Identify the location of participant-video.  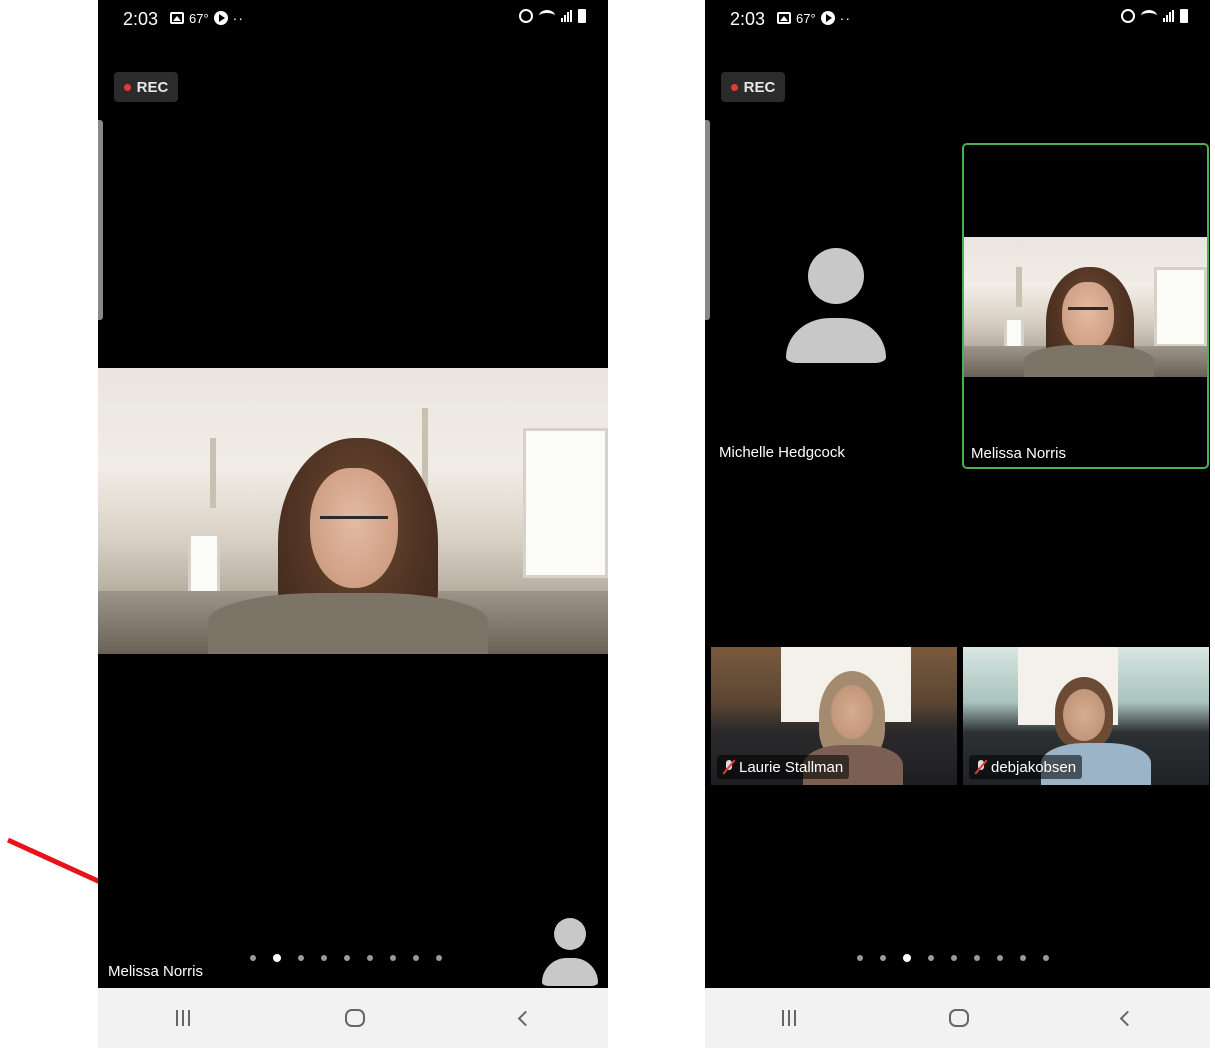
(1085, 307).